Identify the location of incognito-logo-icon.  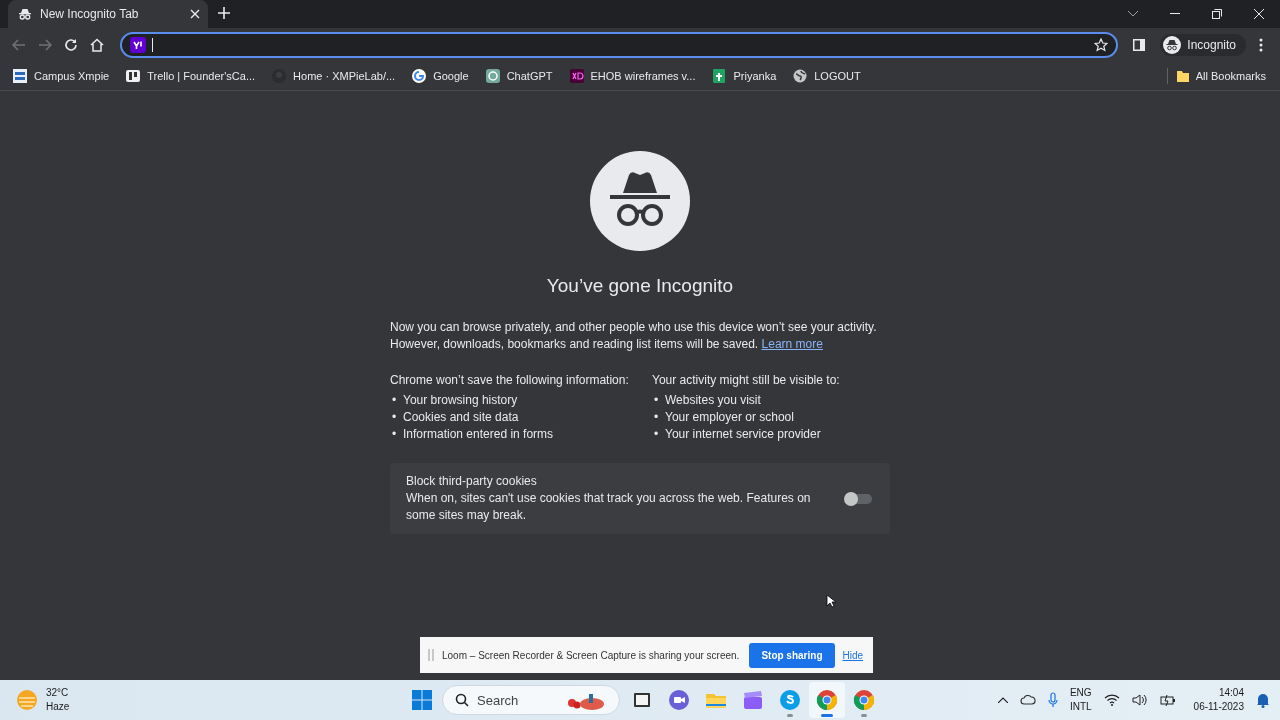
(640, 201).